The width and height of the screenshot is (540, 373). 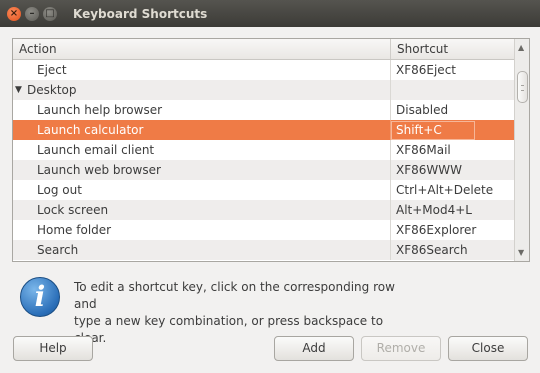 What do you see at coordinates (90, 130) in the screenshot?
I see `row-action: Launch calculator` at bounding box center [90, 130].